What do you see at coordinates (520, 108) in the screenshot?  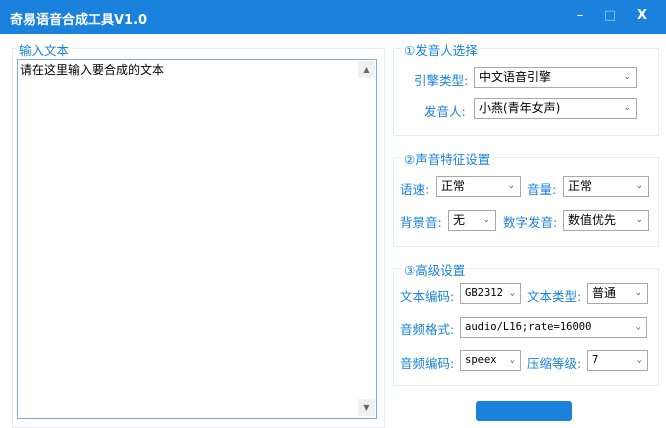 I see `voice-value: 小燕(青年女声)` at bounding box center [520, 108].